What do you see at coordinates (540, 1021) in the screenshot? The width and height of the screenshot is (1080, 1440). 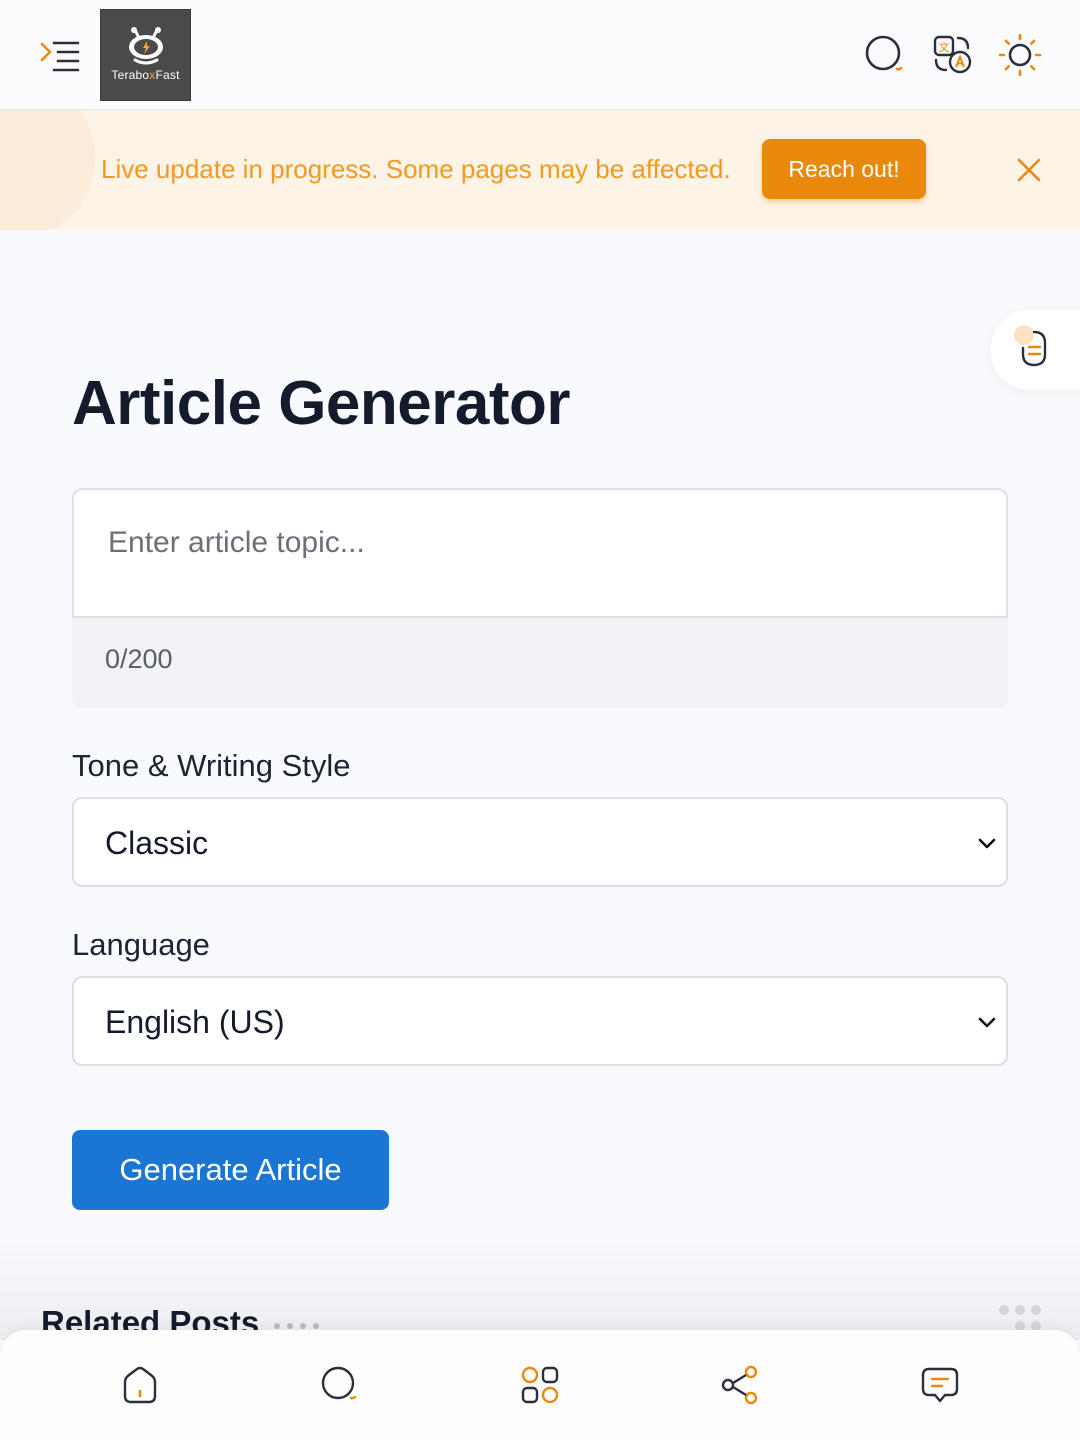 I see `language-select: English (US)` at bounding box center [540, 1021].